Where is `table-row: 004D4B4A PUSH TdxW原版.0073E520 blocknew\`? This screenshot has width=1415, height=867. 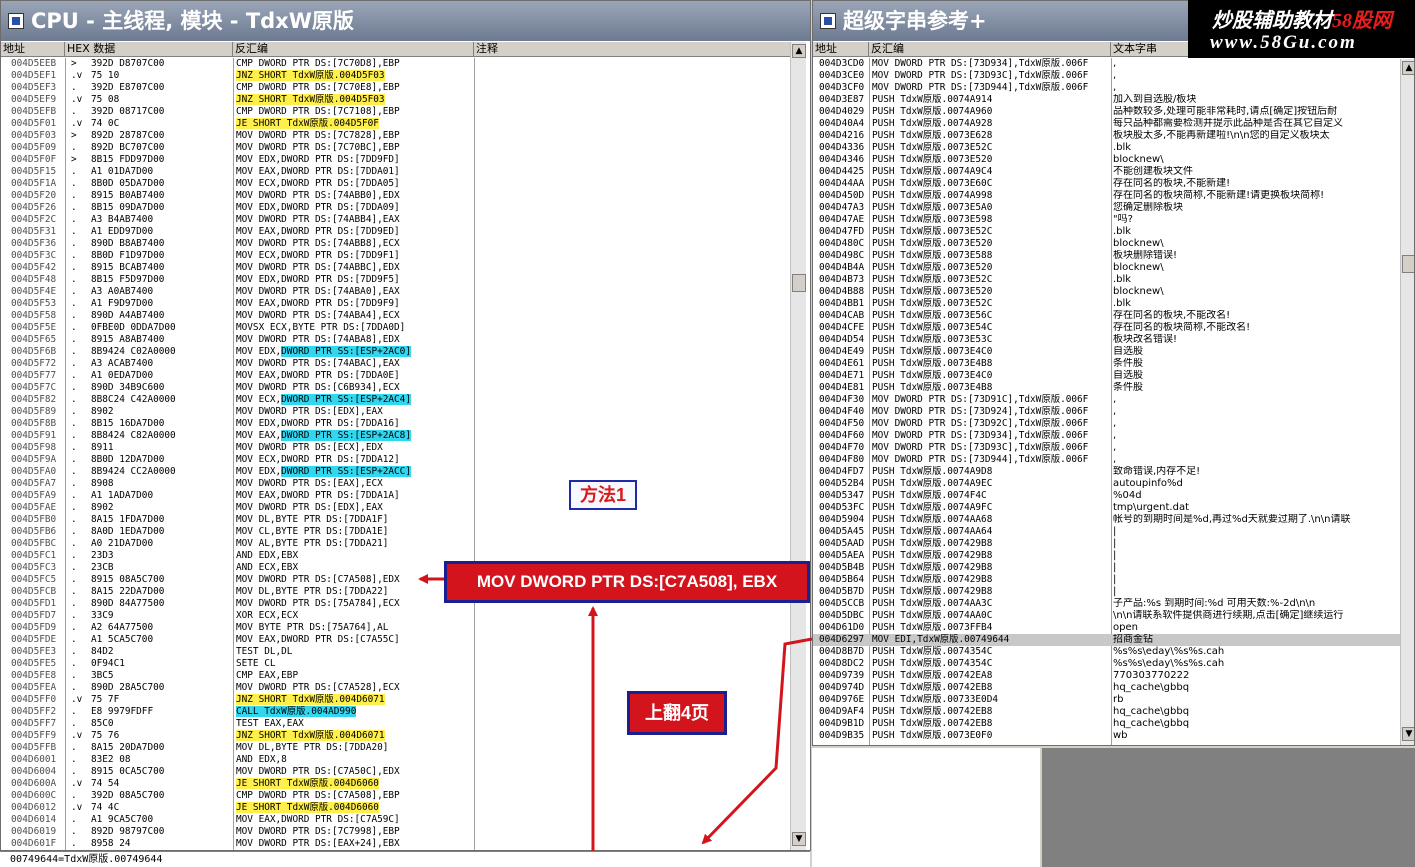
table-row: 004D4B4A PUSH TdxW原版.0073E520 blocknew\ is located at coordinates (1106, 268).